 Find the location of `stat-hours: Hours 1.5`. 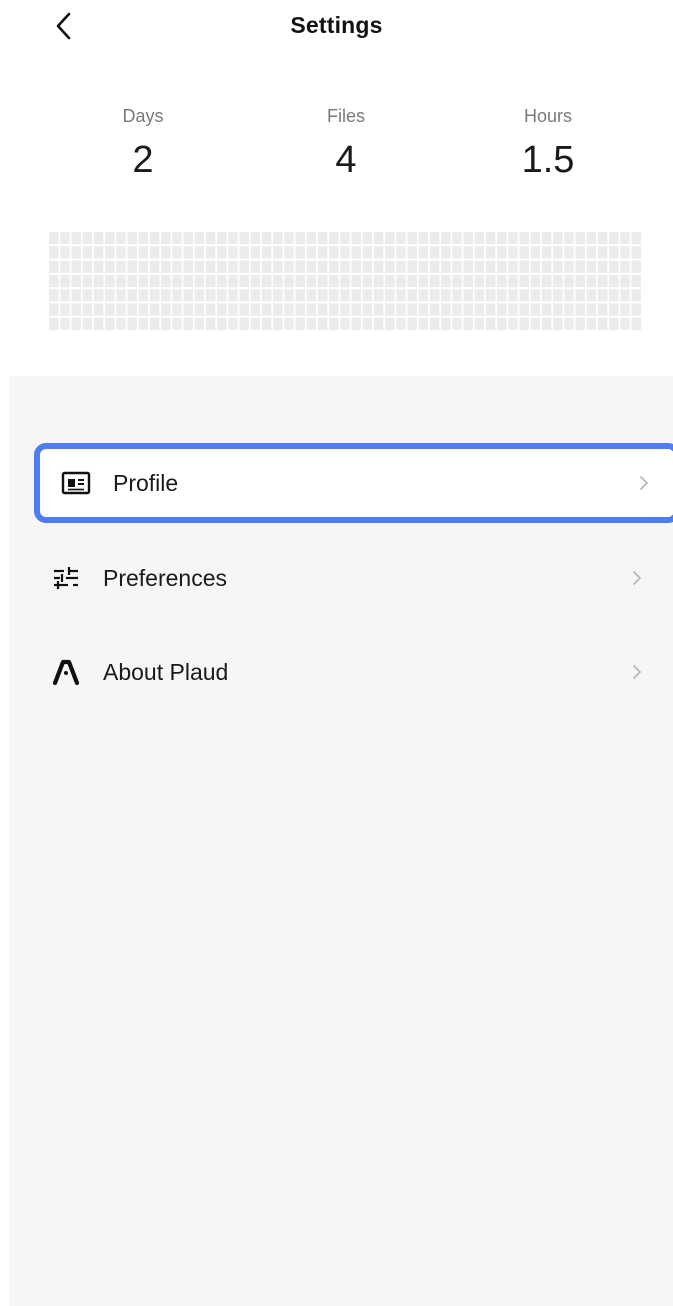

stat-hours: Hours 1.5 is located at coordinates (548, 143).